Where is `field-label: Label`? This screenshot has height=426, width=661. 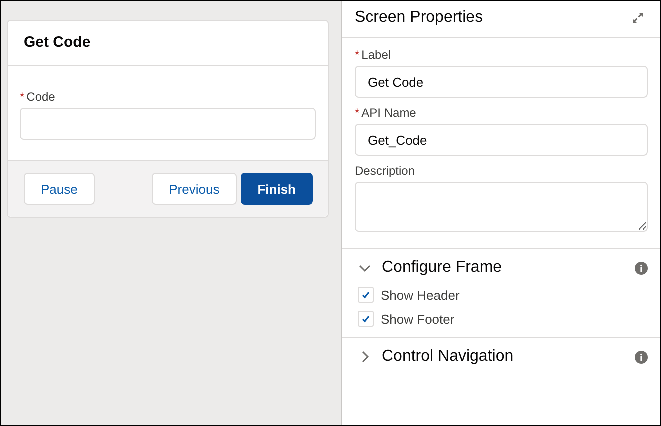
field-label: Label is located at coordinates (377, 55).